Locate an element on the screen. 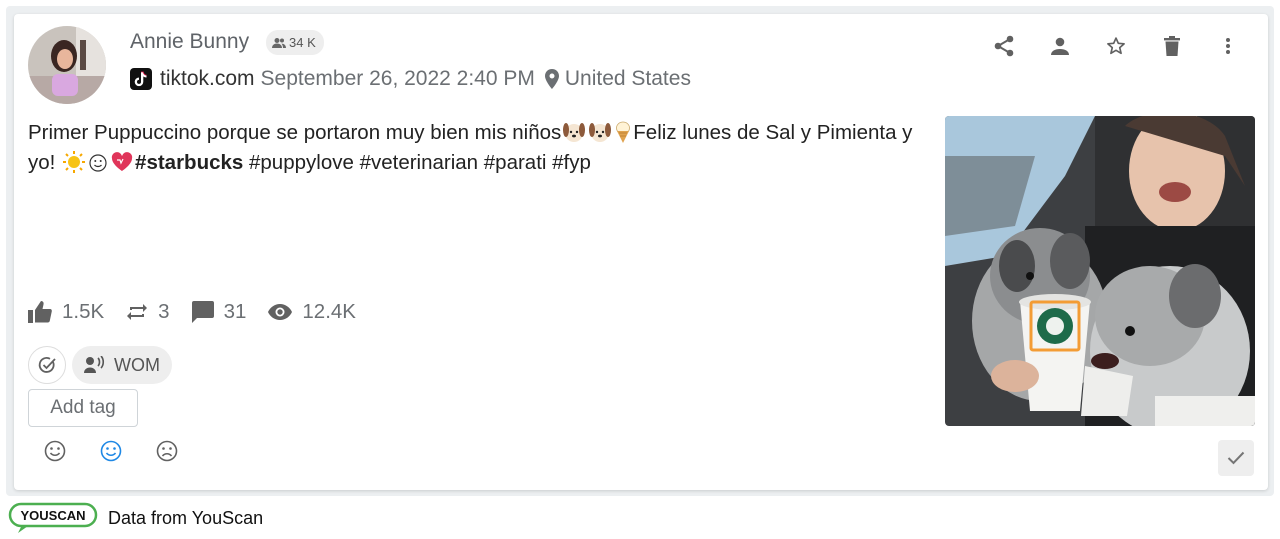  wom-chip: WOM is located at coordinates (122, 365).